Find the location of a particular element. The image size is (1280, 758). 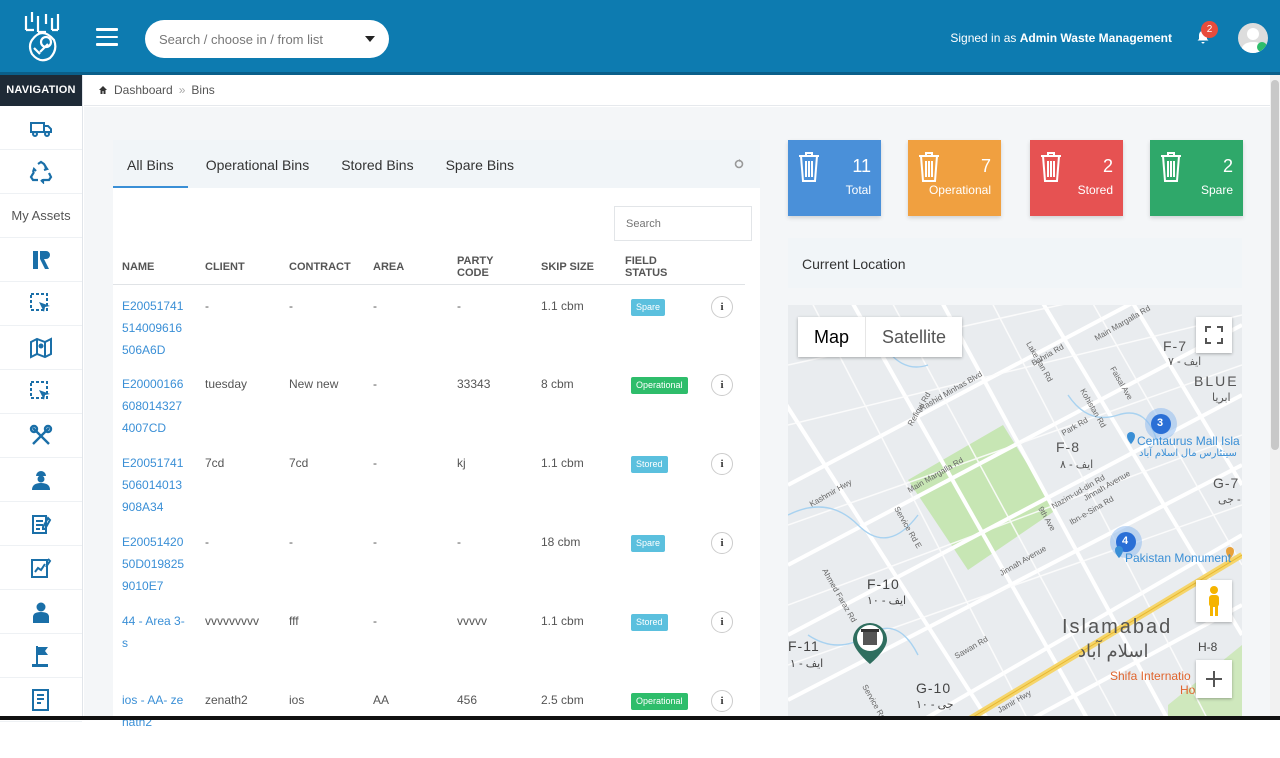

map-label-g10: G-10 is located at coordinates (934, 688).